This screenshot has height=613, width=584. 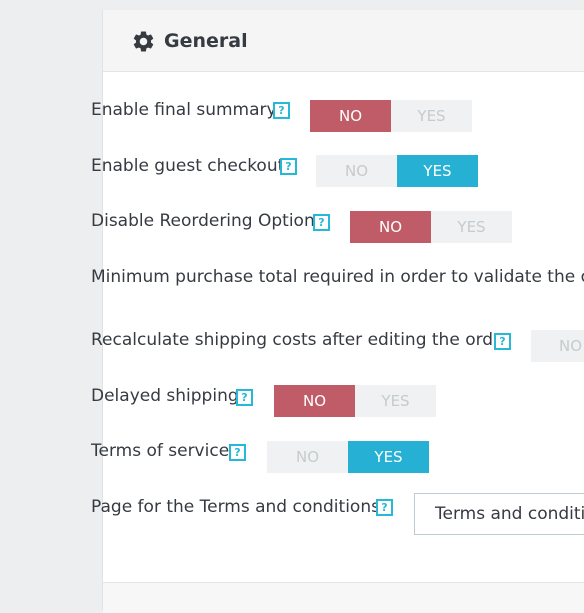 I want to click on delayed-shipping-switch: NO YES, so click(x=355, y=401).